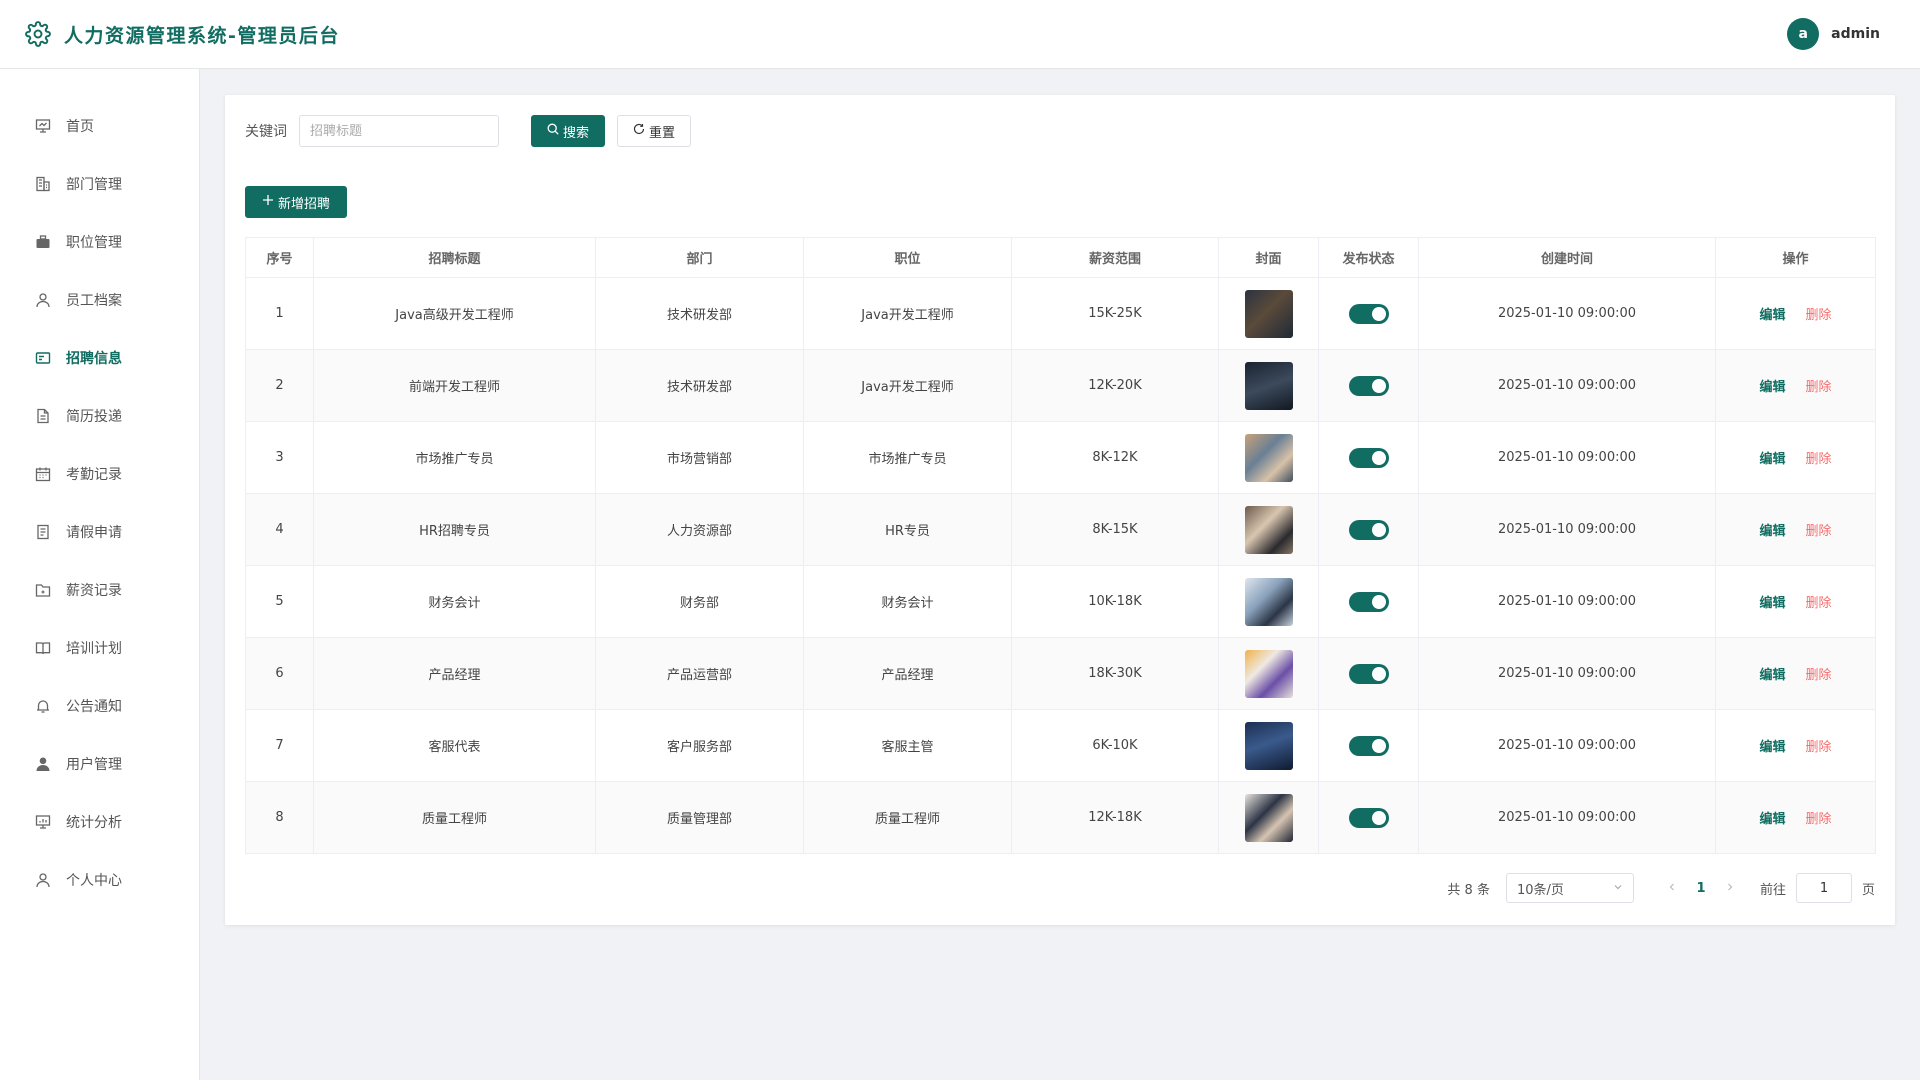 Image resolution: width=1920 pixels, height=1080 pixels. Describe the element at coordinates (1672, 888) in the screenshot. I see `prev-page-button` at that location.